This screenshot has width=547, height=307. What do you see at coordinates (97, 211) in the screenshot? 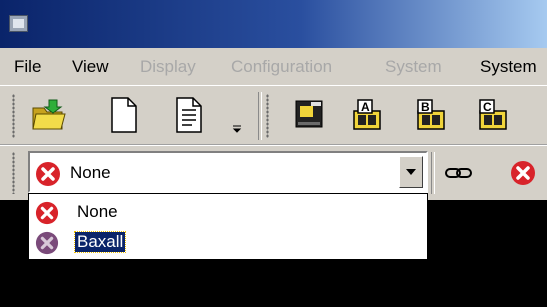
I see `dropdown-option-label: None` at bounding box center [97, 211].